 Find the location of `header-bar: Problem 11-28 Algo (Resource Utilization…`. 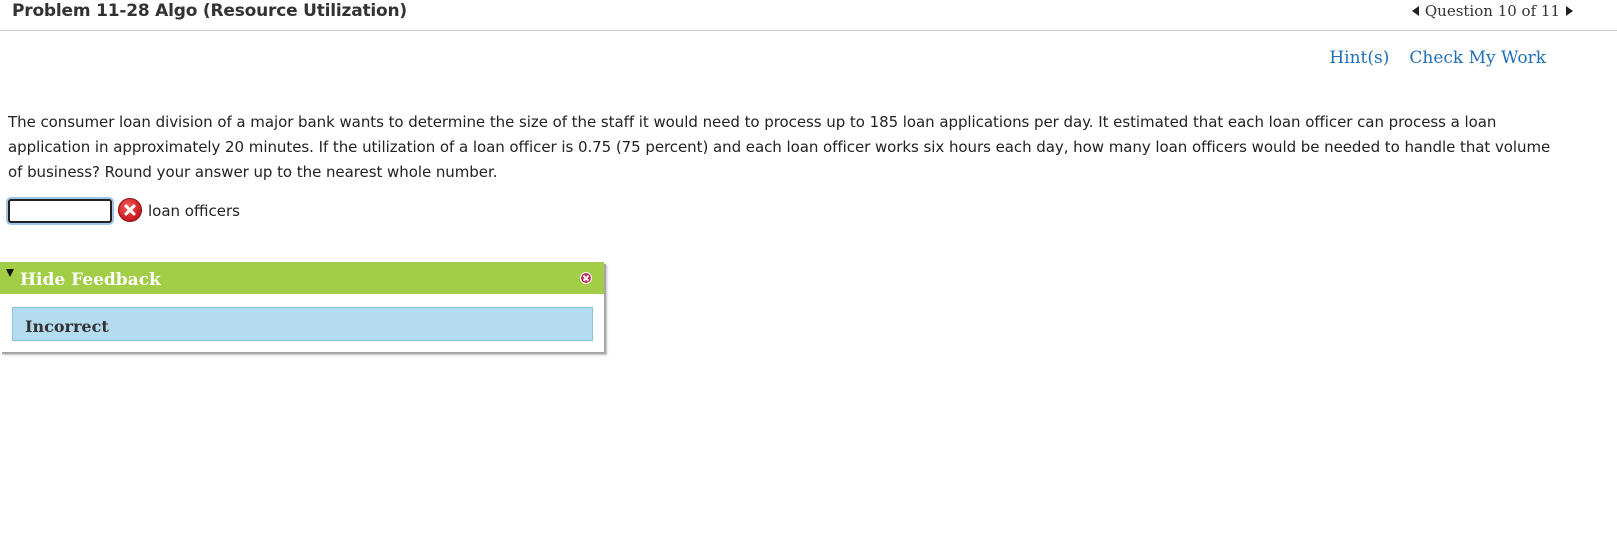

header-bar: Problem 11-28 Algo (Resource Utilization… is located at coordinates (808, 15).